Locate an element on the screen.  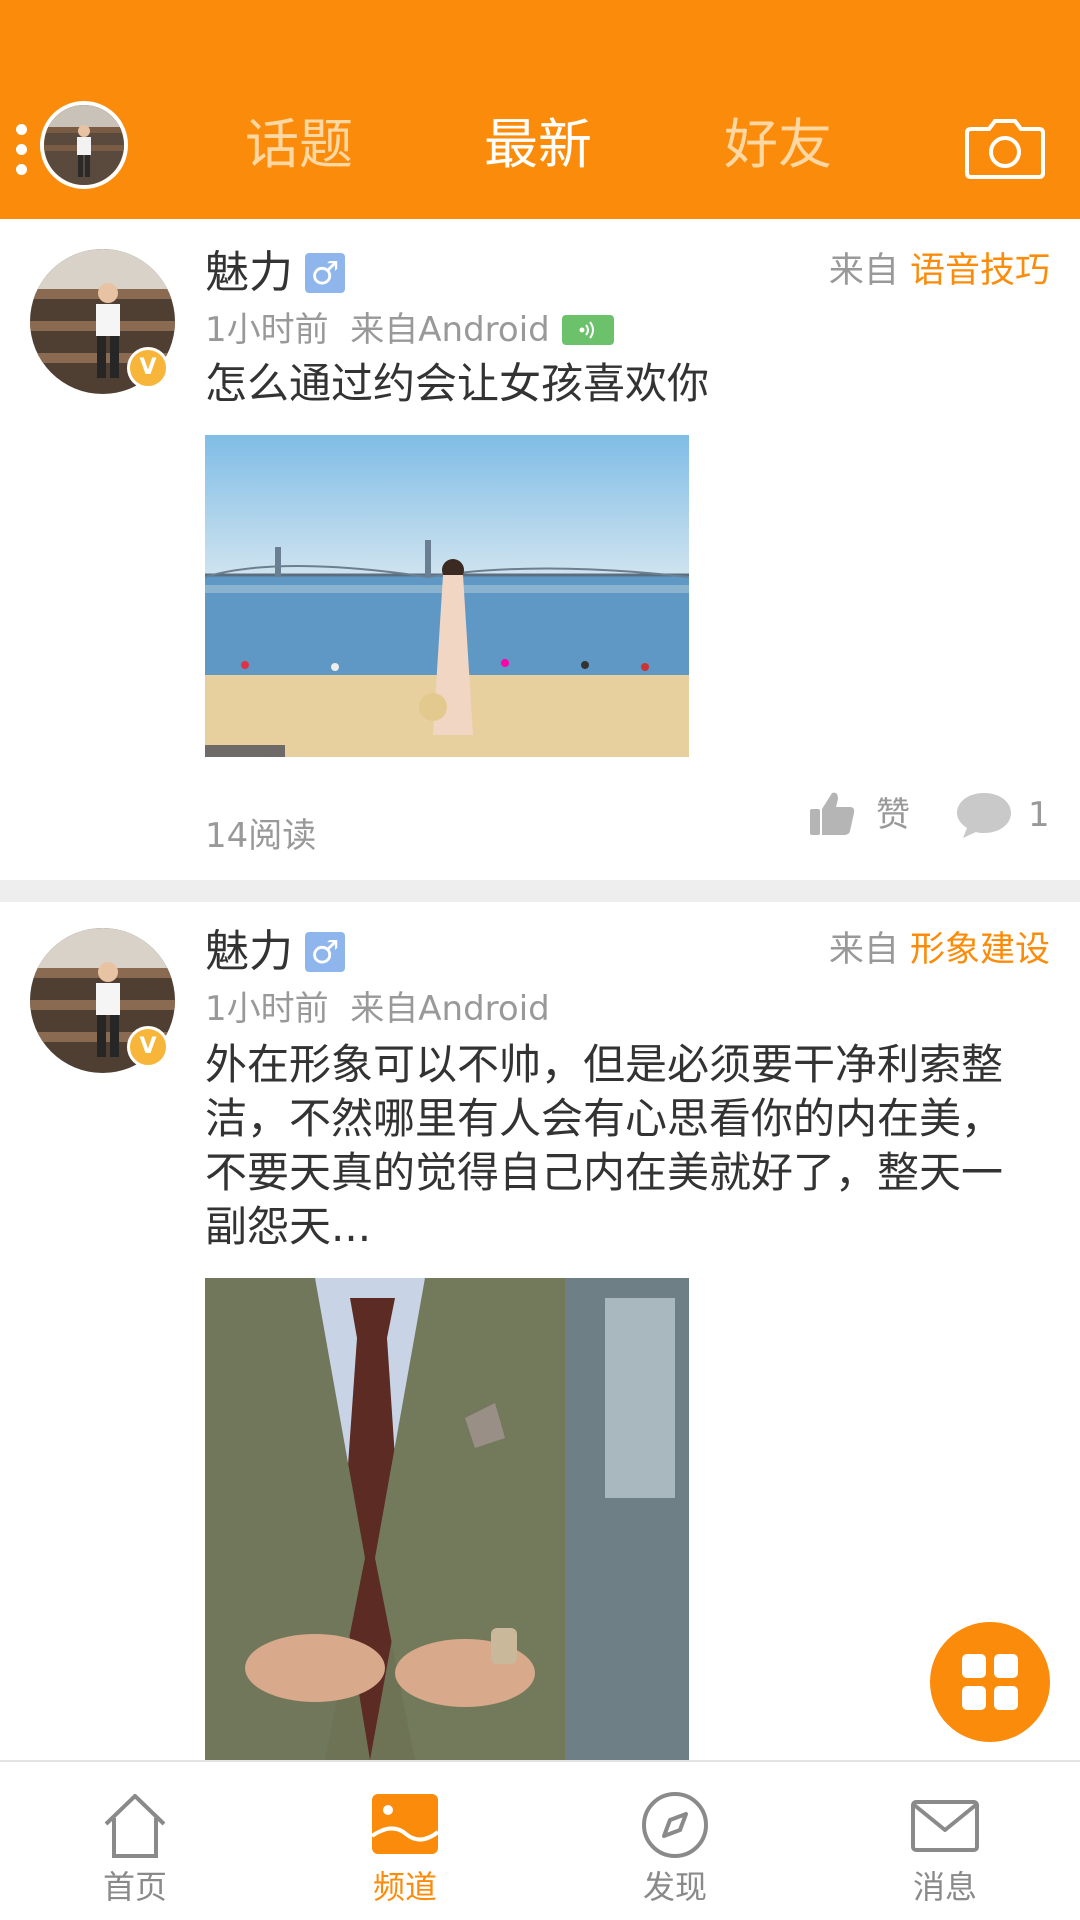
tab-friends: 好友 is located at coordinates (778, 145).